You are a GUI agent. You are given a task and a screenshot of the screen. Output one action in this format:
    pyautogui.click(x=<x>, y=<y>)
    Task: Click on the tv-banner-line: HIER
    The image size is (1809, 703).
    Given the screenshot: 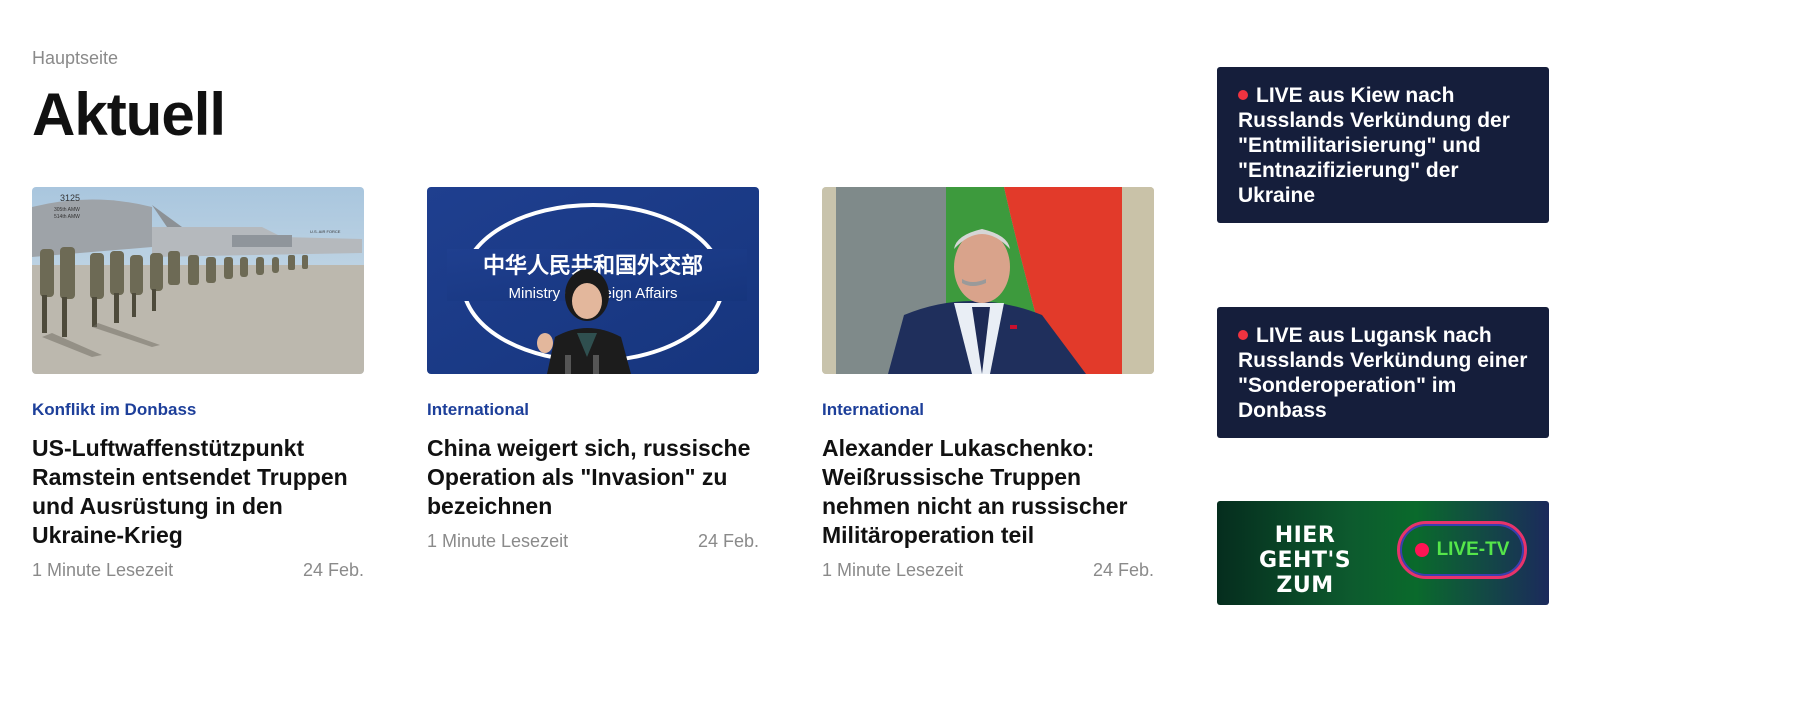 What is the action you would take?
    pyautogui.click(x=1305, y=535)
    